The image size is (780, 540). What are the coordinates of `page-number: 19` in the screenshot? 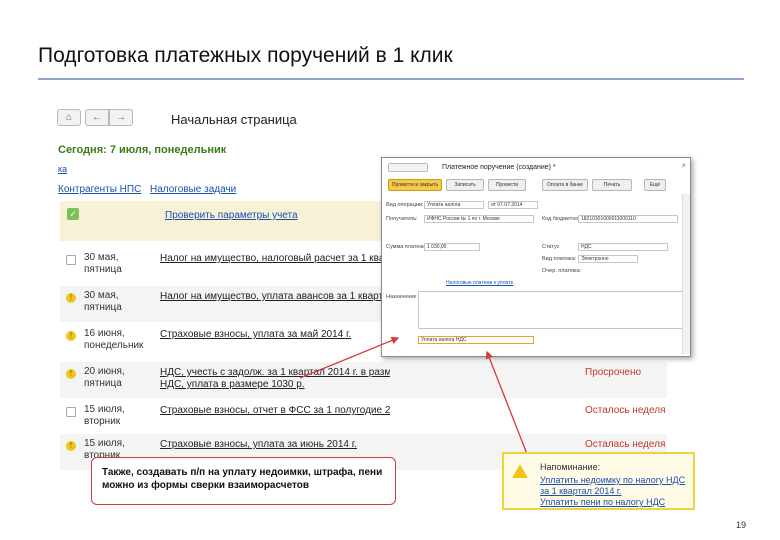 It's located at (740, 525).